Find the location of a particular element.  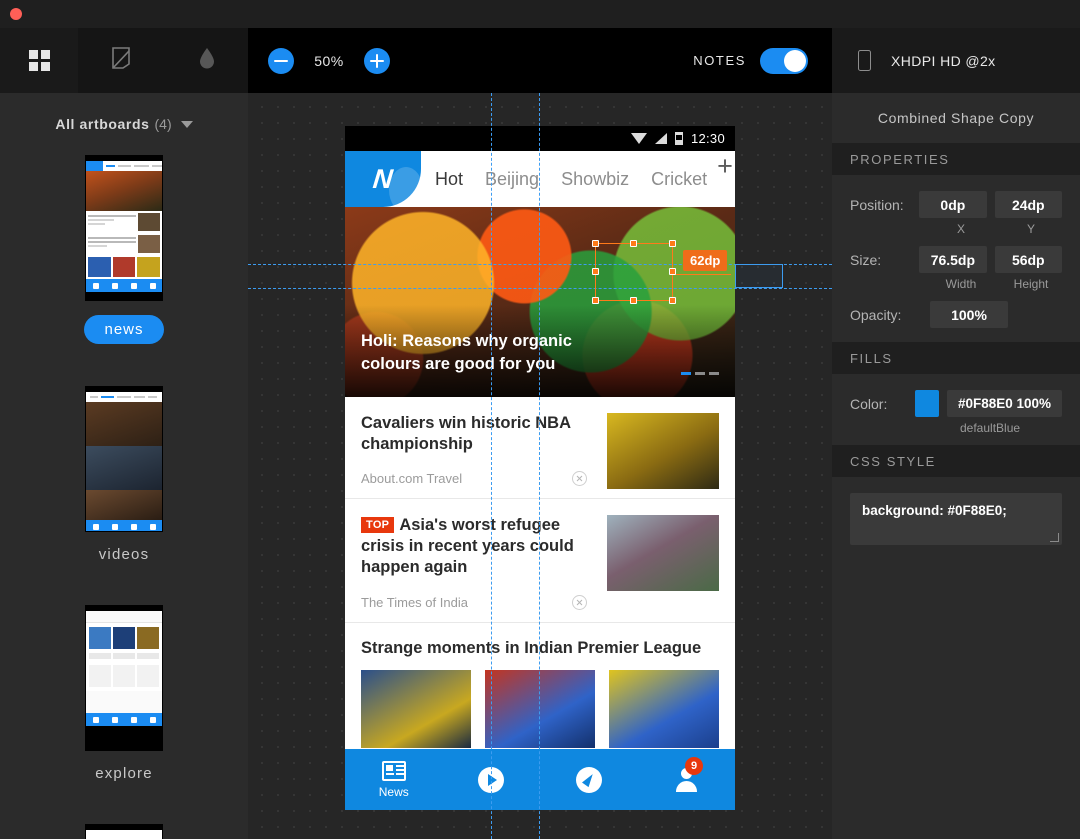

nav-item-profile: 9 is located at coordinates (687, 779).